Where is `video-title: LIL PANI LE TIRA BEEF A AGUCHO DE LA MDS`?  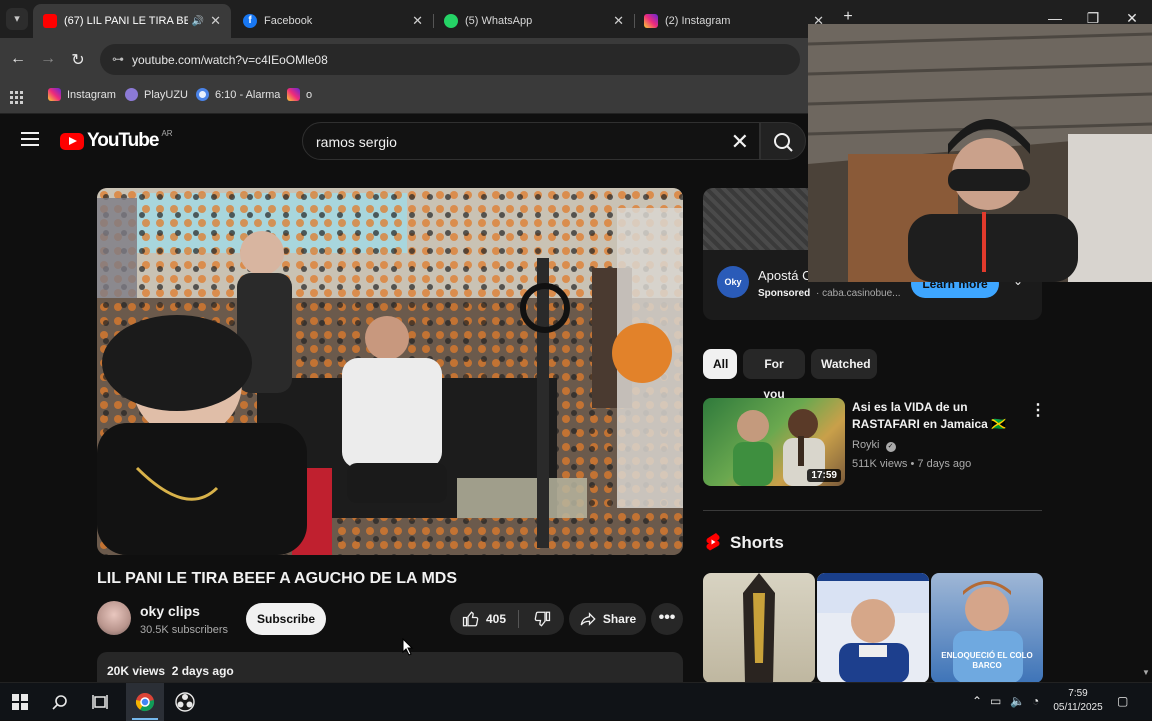 video-title: LIL PANI LE TIRA BEEF A AGUCHO DE LA MDS is located at coordinates (277, 578).